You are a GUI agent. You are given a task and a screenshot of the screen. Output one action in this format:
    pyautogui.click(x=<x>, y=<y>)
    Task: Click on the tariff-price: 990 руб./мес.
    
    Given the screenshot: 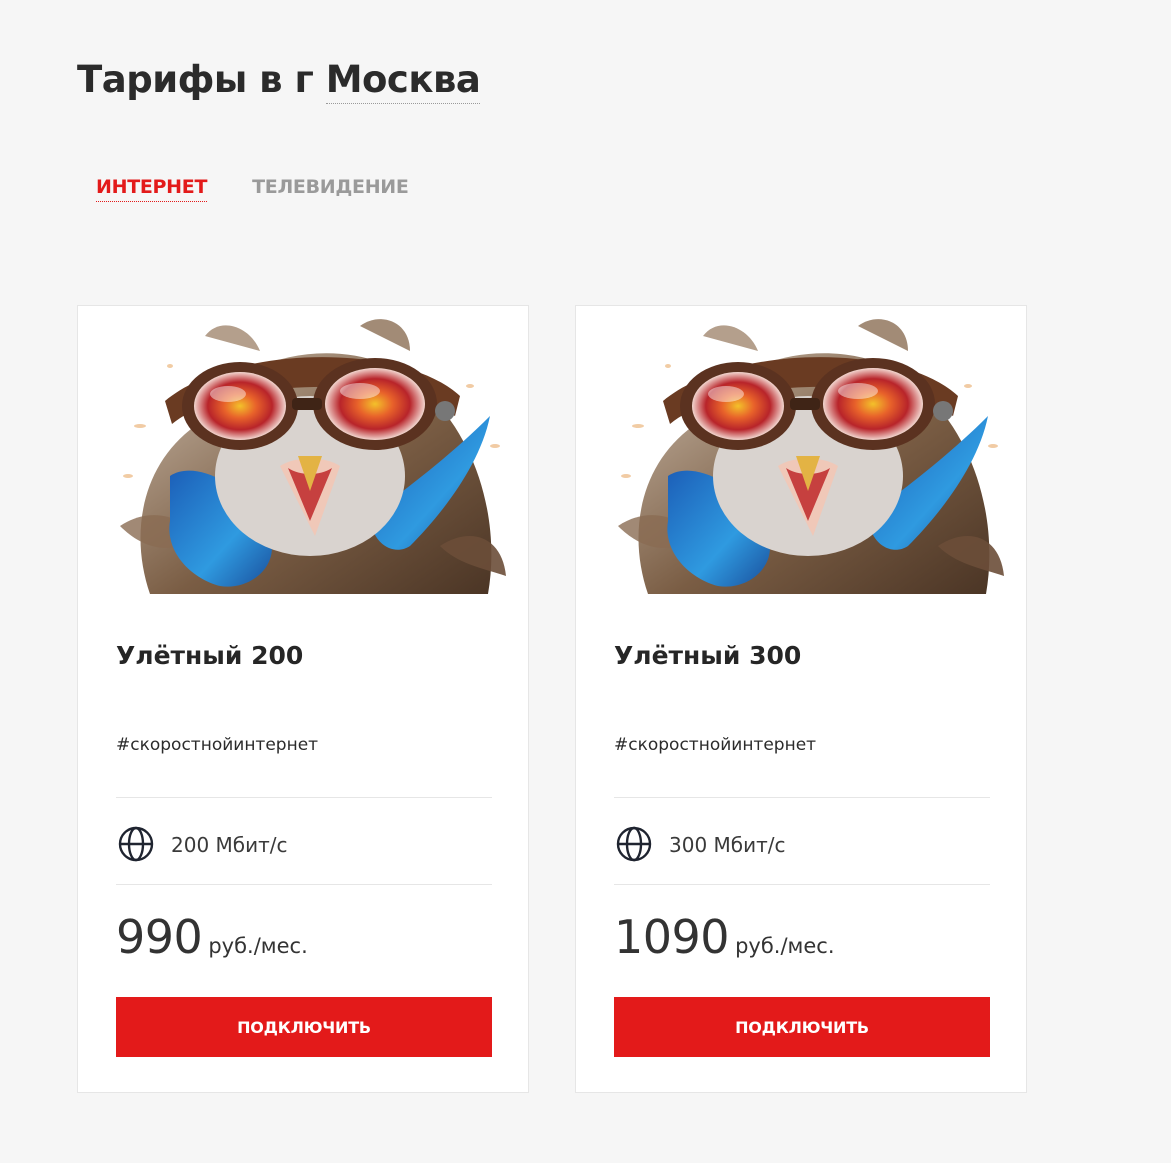 What is the action you would take?
    pyautogui.click(x=212, y=937)
    